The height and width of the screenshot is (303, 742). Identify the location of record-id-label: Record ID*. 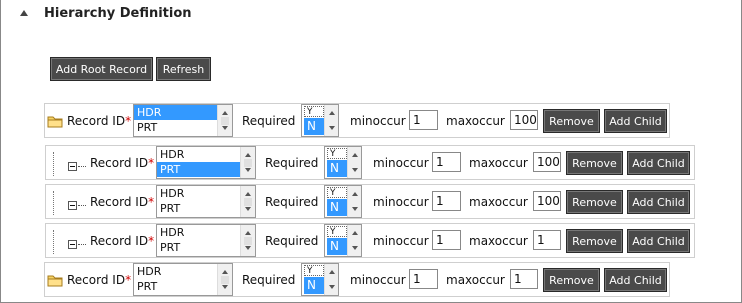
(122, 163).